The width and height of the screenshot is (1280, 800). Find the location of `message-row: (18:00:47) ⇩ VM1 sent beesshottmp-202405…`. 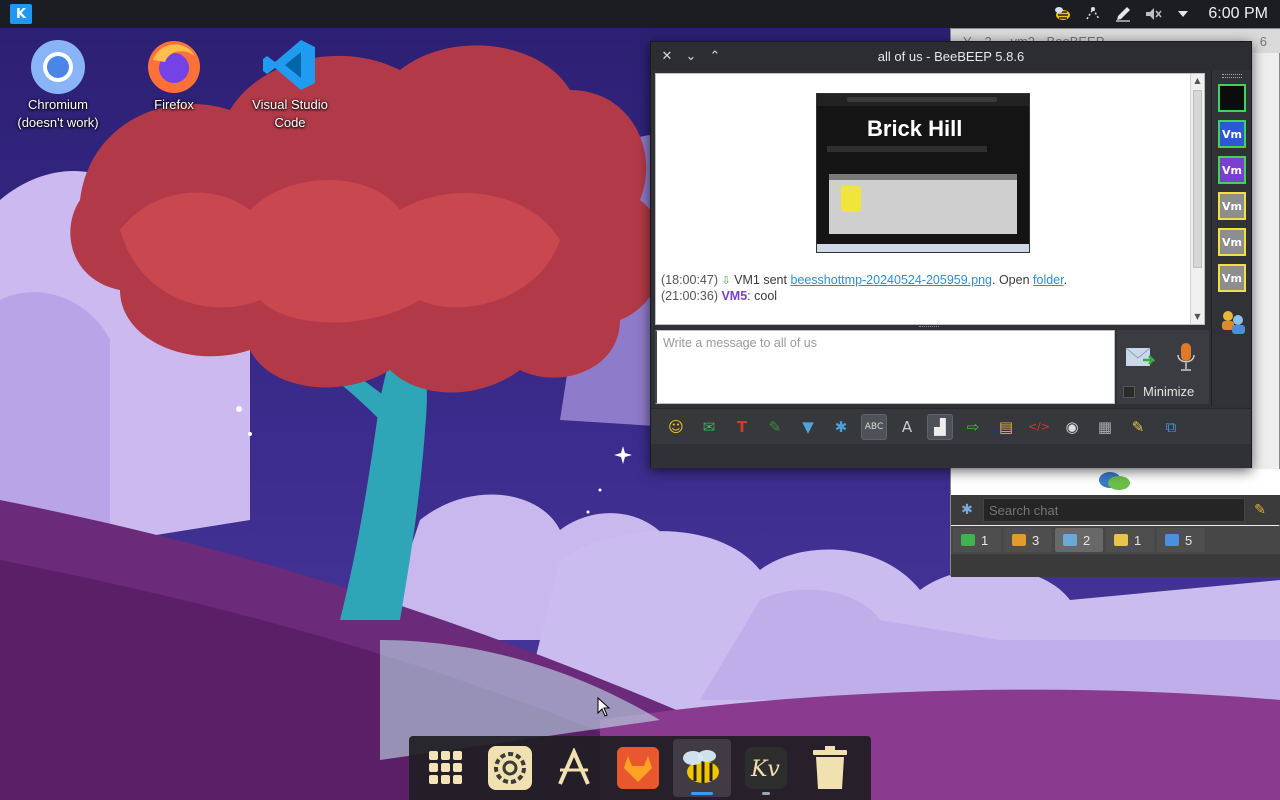

message-row: (18:00:47) ⇩ VM1 sent beesshottmp-202405… is located at coordinates (864, 280).